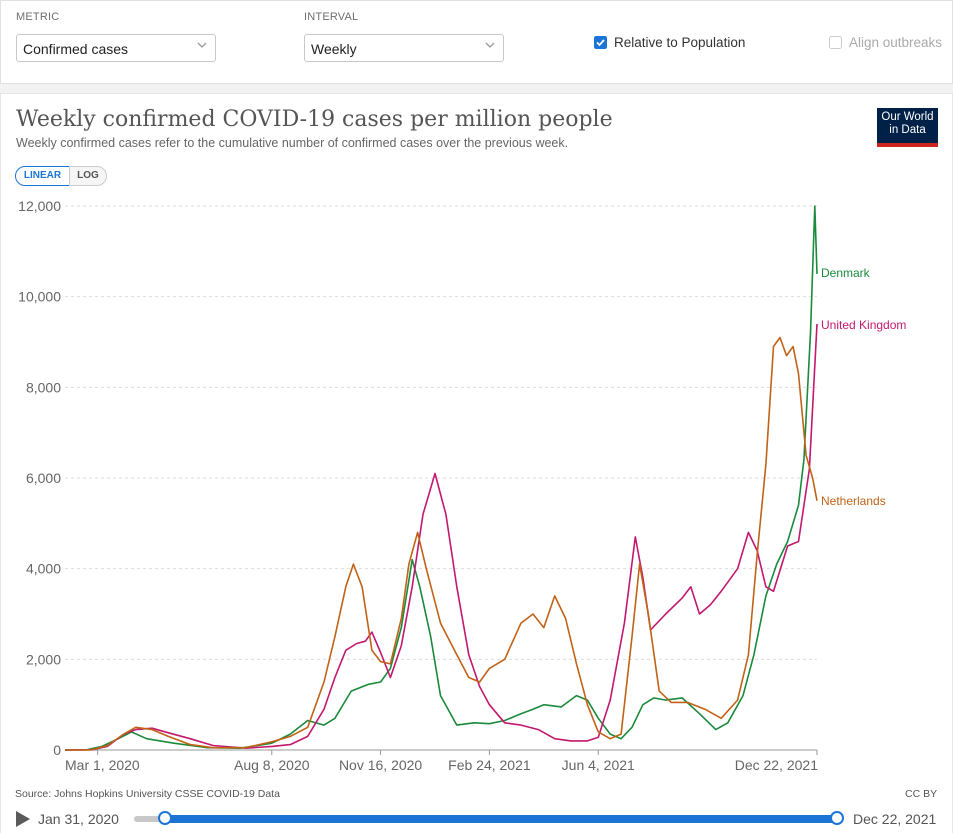 This screenshot has width=953, height=833. Describe the element at coordinates (43, 659) in the screenshot. I see `y-tick-label: 2,000` at that location.